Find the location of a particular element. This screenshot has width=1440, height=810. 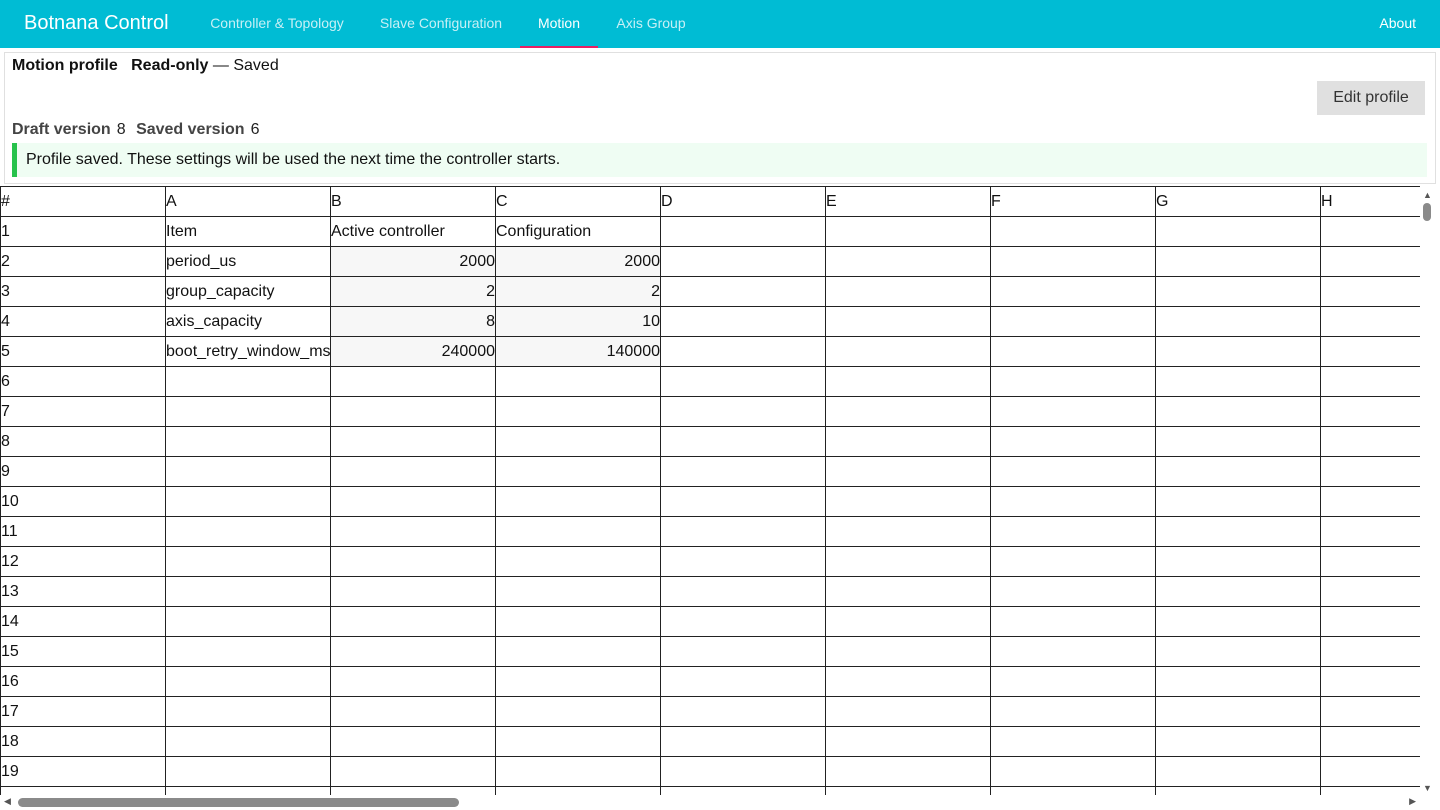

column-header-cell: D is located at coordinates (743, 201).